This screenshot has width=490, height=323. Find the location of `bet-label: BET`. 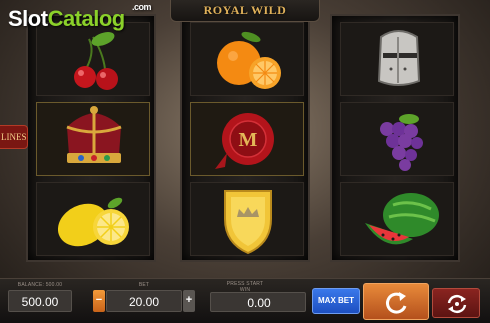

bet-label: BET is located at coordinates (144, 285).